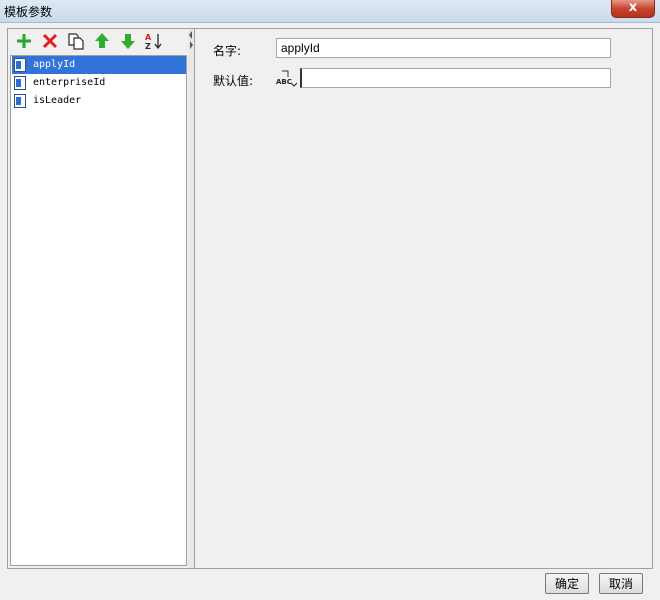  I want to click on add-parameter-button, so click(24, 41).